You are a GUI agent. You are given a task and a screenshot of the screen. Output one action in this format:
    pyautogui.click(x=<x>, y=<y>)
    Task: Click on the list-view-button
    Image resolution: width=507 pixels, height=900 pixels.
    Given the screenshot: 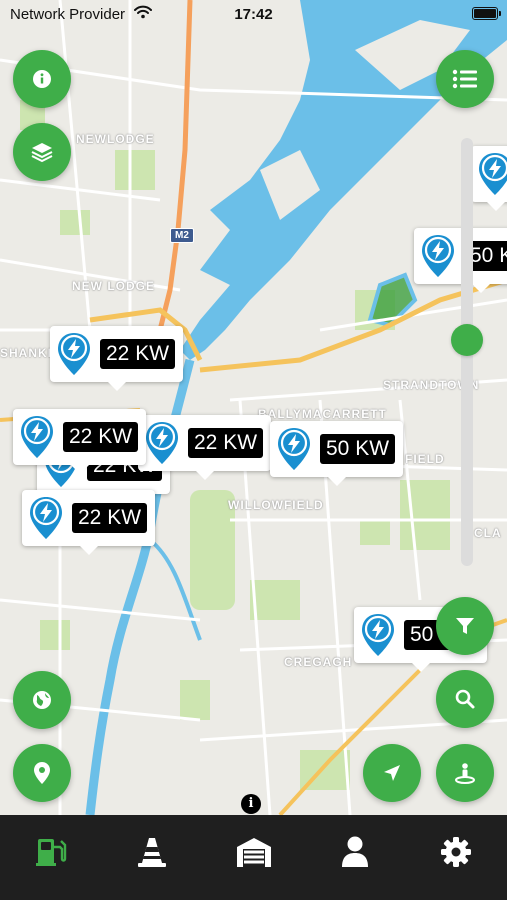 What is the action you would take?
    pyautogui.click(x=465, y=79)
    